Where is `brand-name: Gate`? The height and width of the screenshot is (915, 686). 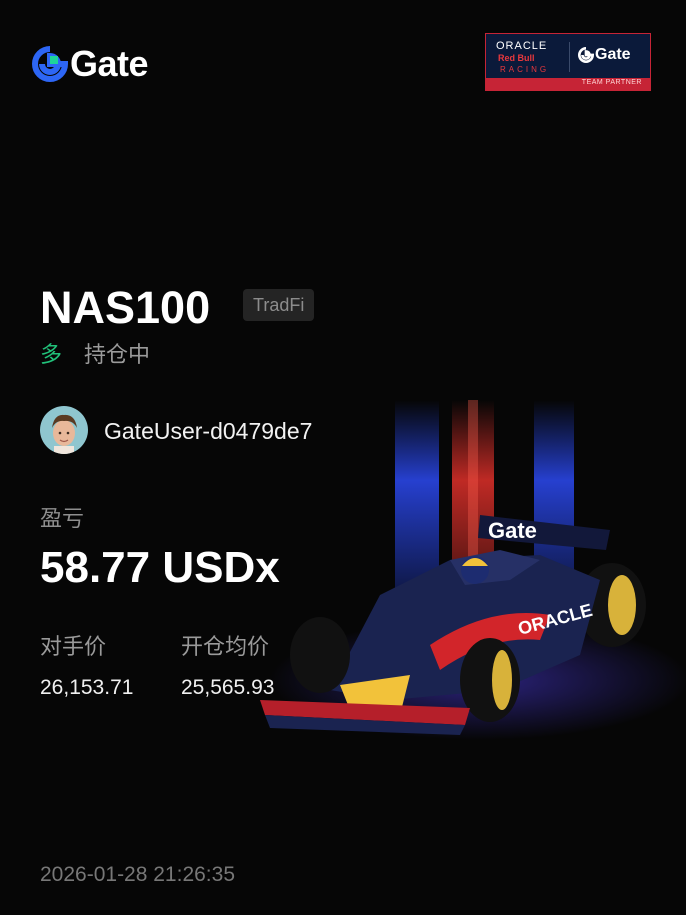
brand-name: Gate is located at coordinates (109, 63).